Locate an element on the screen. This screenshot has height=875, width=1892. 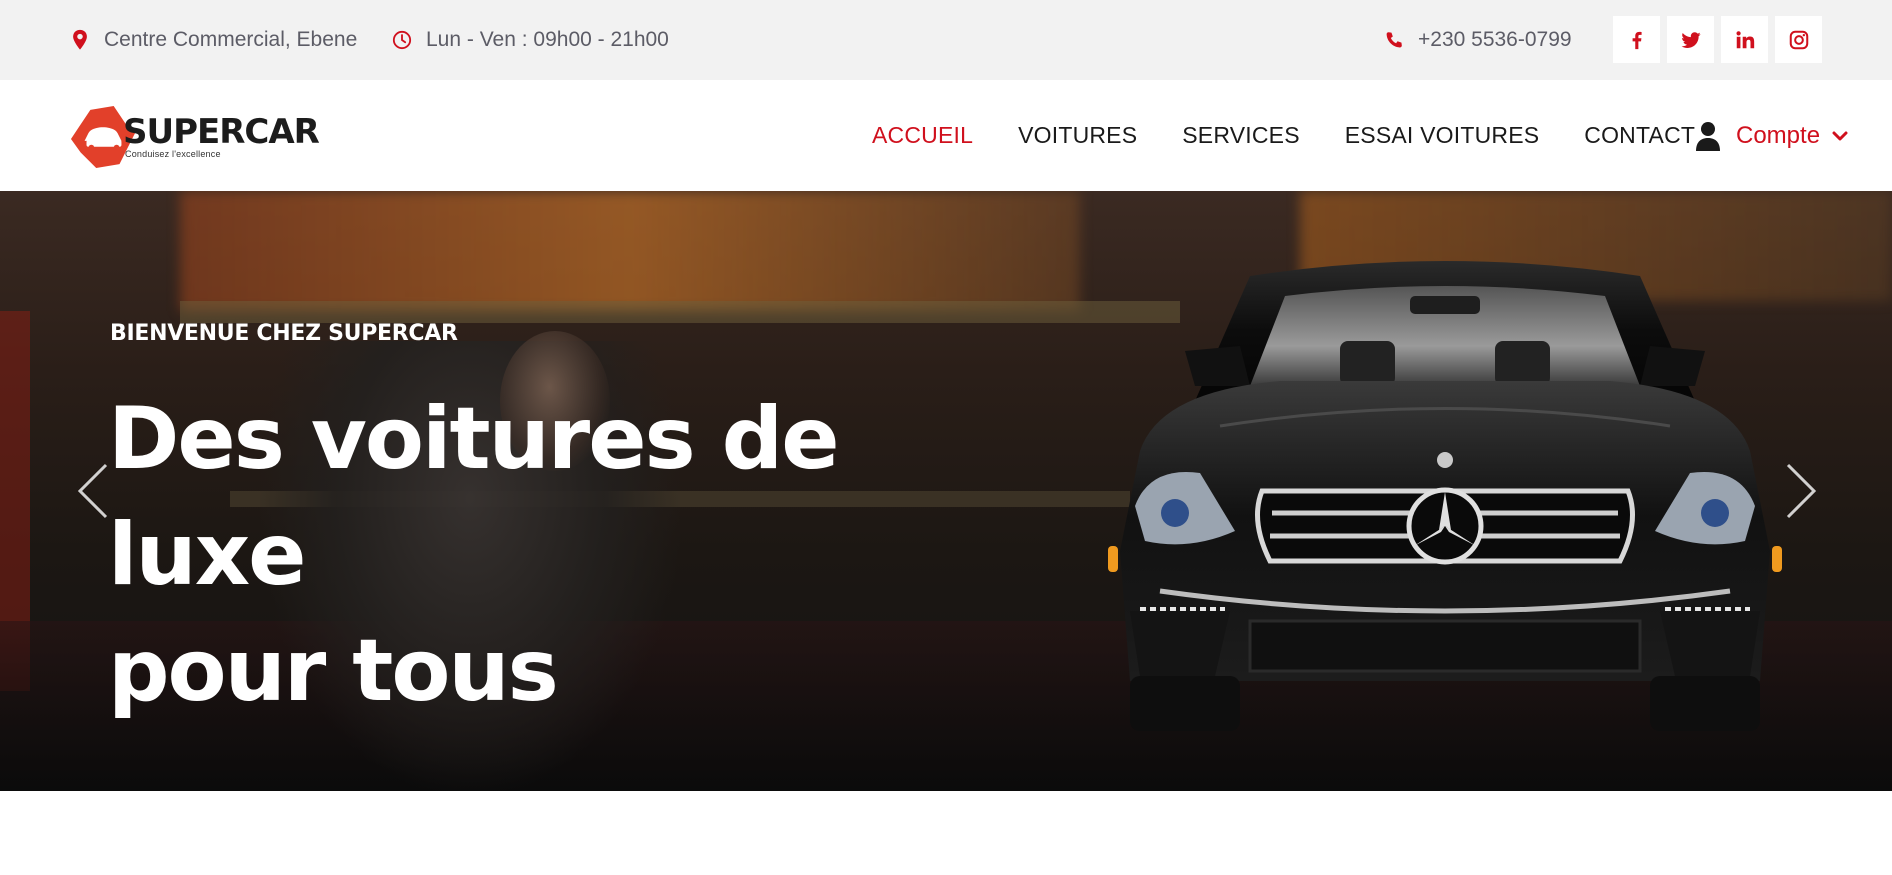
nav-link-services: SERVICES is located at coordinates (1241, 135).